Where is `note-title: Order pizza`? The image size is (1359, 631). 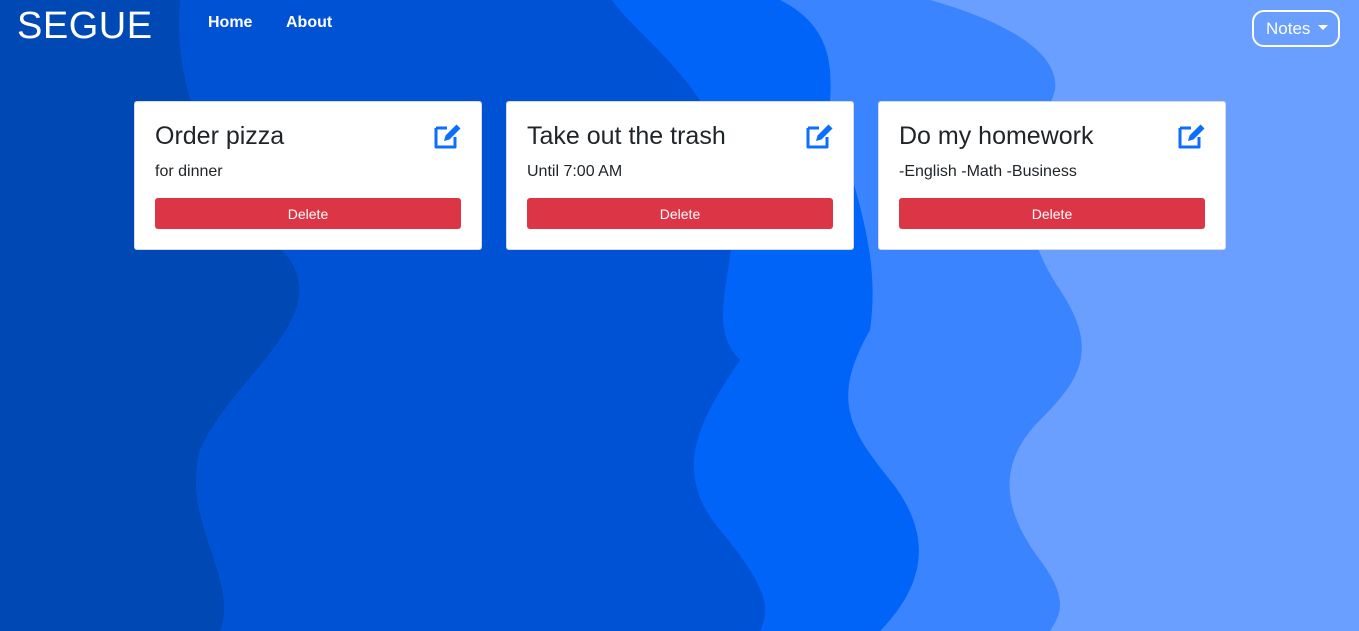 note-title: Order pizza is located at coordinates (220, 136).